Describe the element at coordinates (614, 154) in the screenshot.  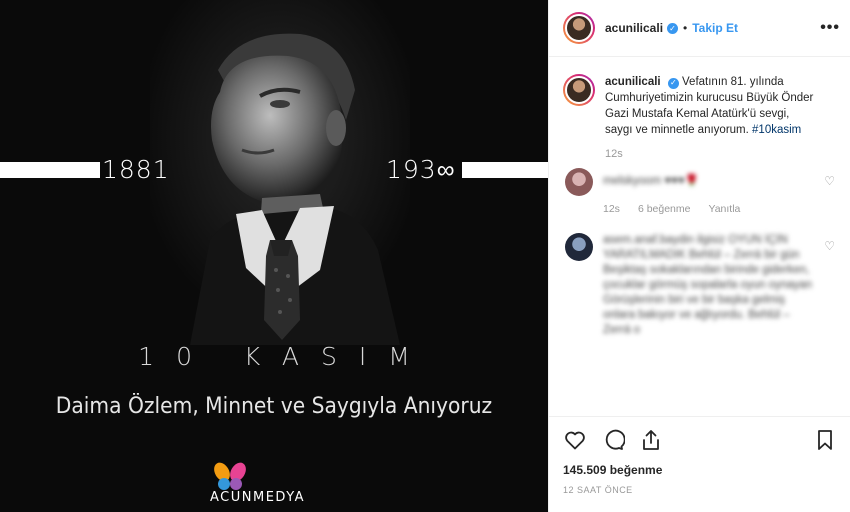
I see `caption-time: 12s` at that location.